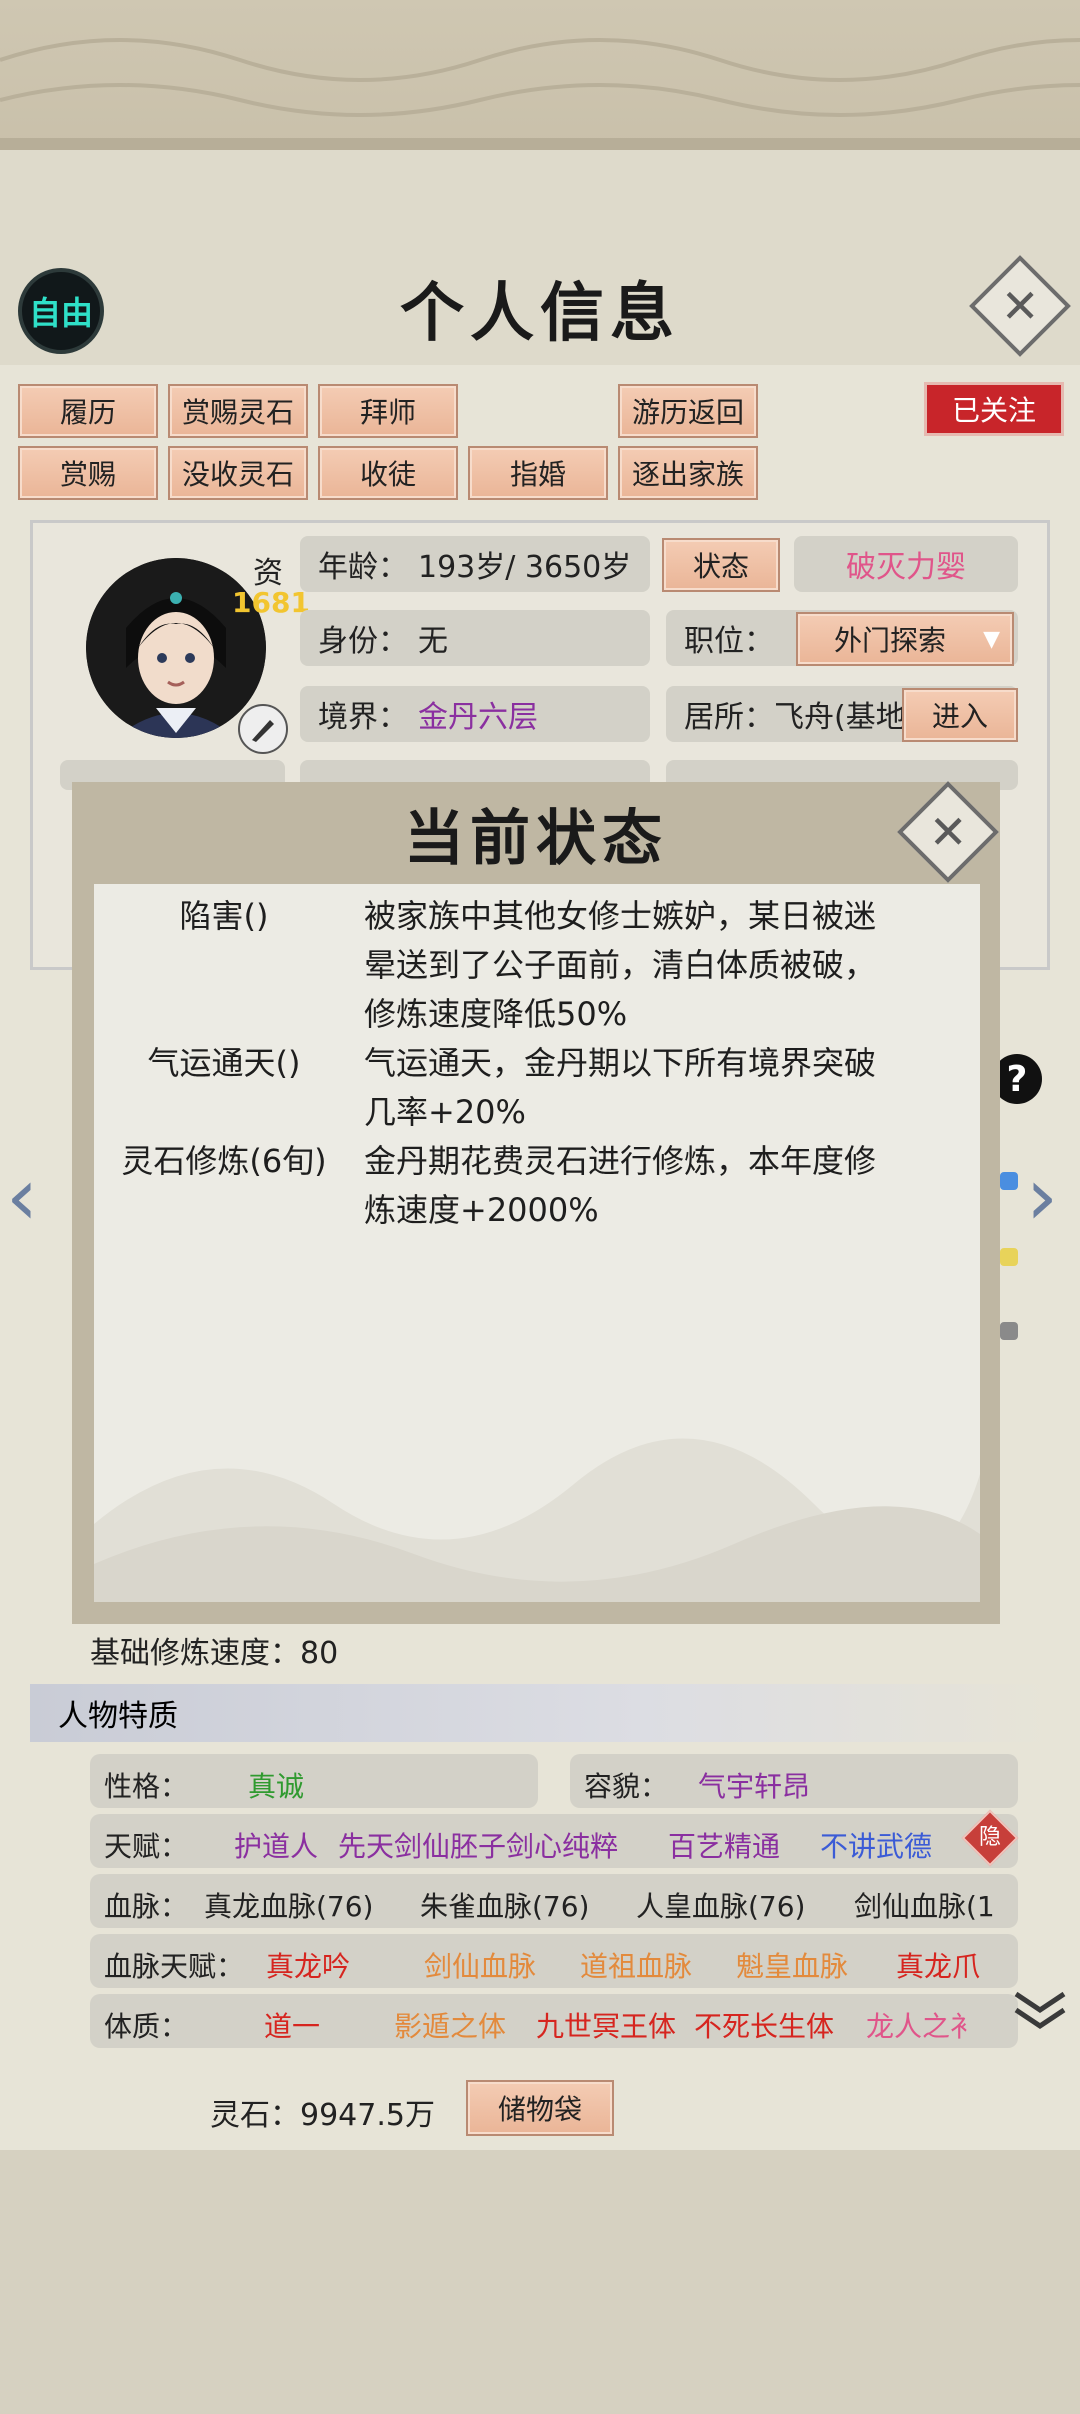 Image resolution: width=1080 pixels, height=2414 pixels. What do you see at coordinates (729, 717) in the screenshot?
I see `residence-label: 居所：` at bounding box center [729, 717].